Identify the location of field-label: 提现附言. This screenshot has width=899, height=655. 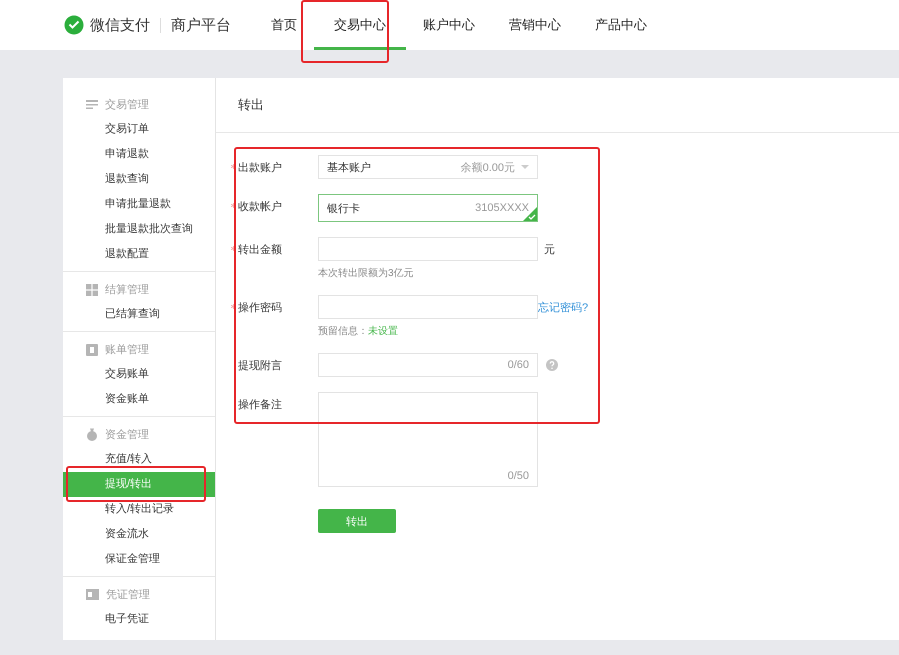
(260, 366).